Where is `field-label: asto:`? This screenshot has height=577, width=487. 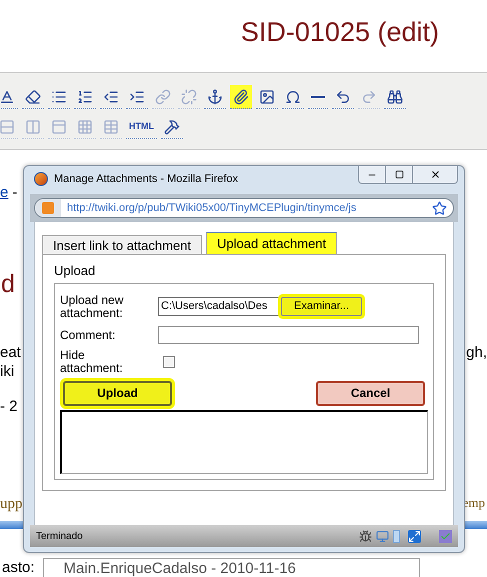 field-label: asto: is located at coordinates (18, 567).